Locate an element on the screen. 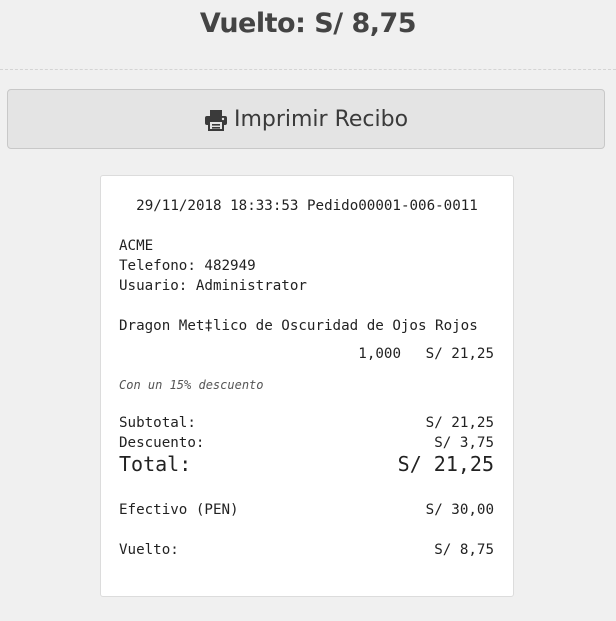 This screenshot has height=621, width=616. change-amount-title: Vuelto: S/ 8,75 is located at coordinates (308, 23).